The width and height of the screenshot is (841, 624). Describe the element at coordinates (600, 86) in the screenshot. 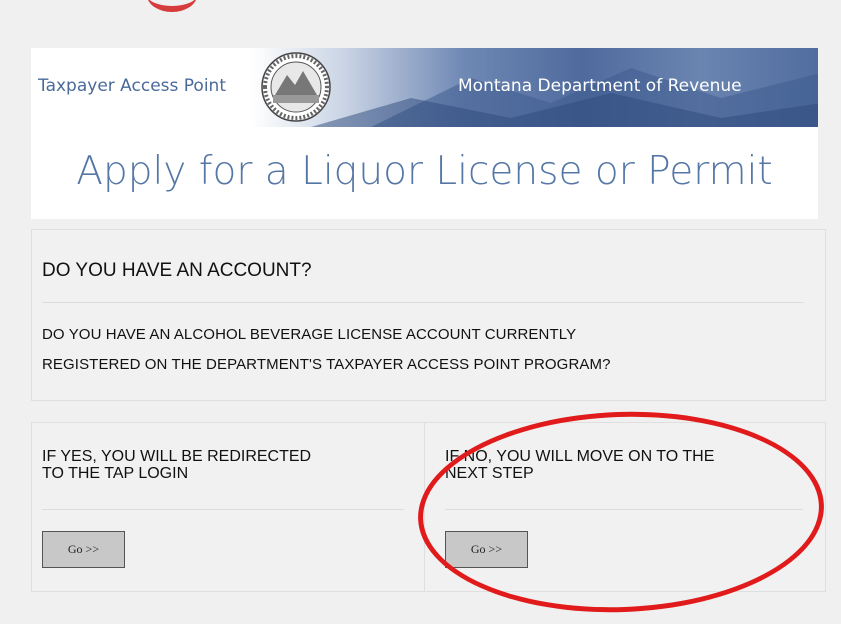

I see `banner-department-name: Montana Department of Revenue` at that location.